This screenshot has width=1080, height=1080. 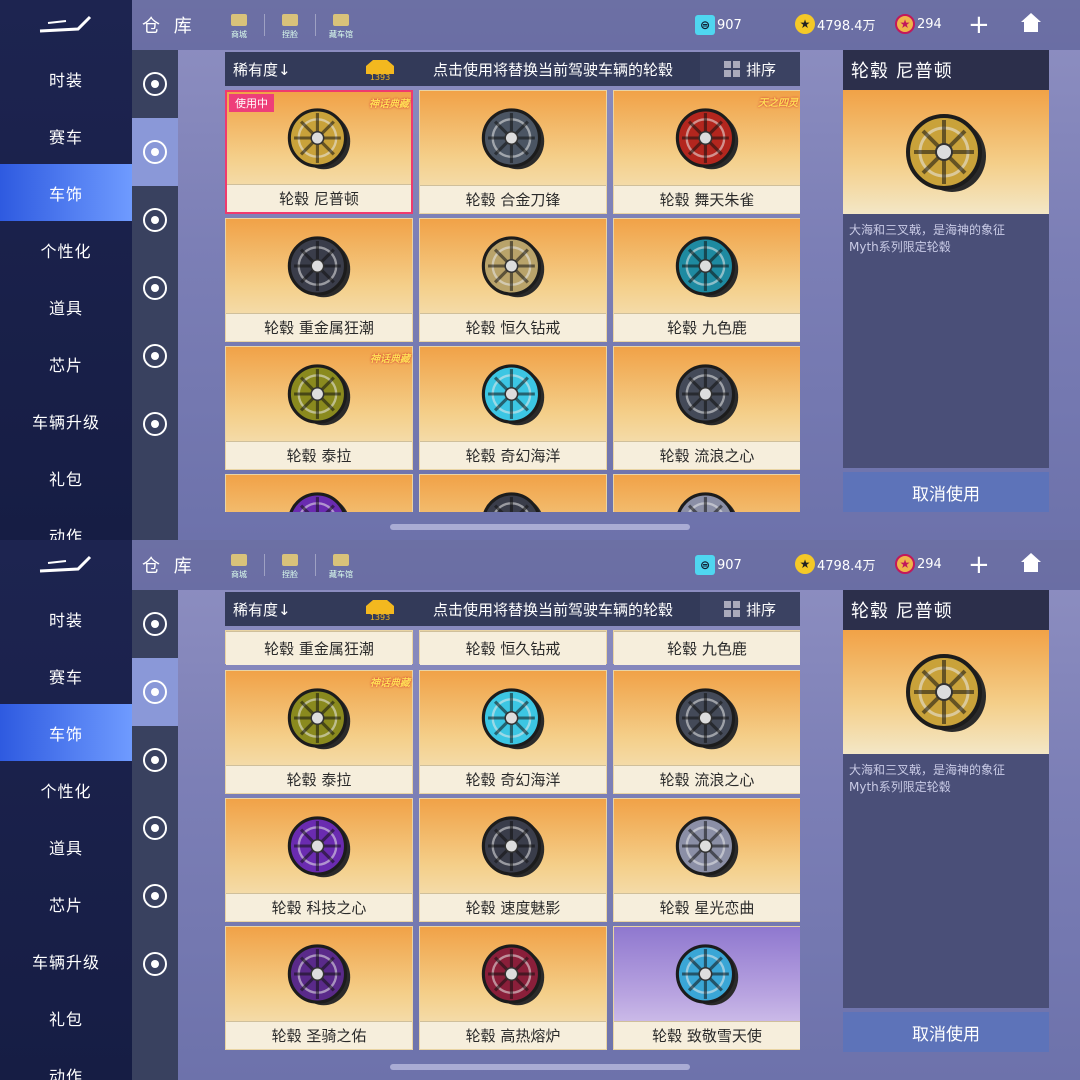 What do you see at coordinates (707, 455) in the screenshot?
I see `card-label: 轮毂 流浪之心` at bounding box center [707, 455].